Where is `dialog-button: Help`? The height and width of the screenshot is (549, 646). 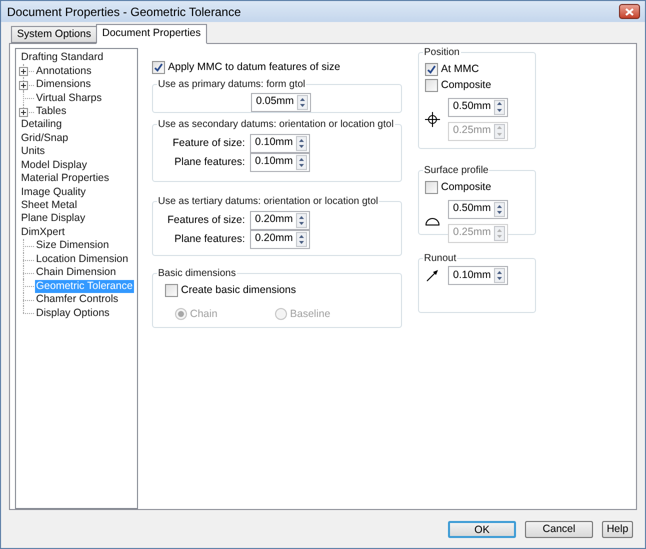 dialog-button: Help is located at coordinates (617, 529).